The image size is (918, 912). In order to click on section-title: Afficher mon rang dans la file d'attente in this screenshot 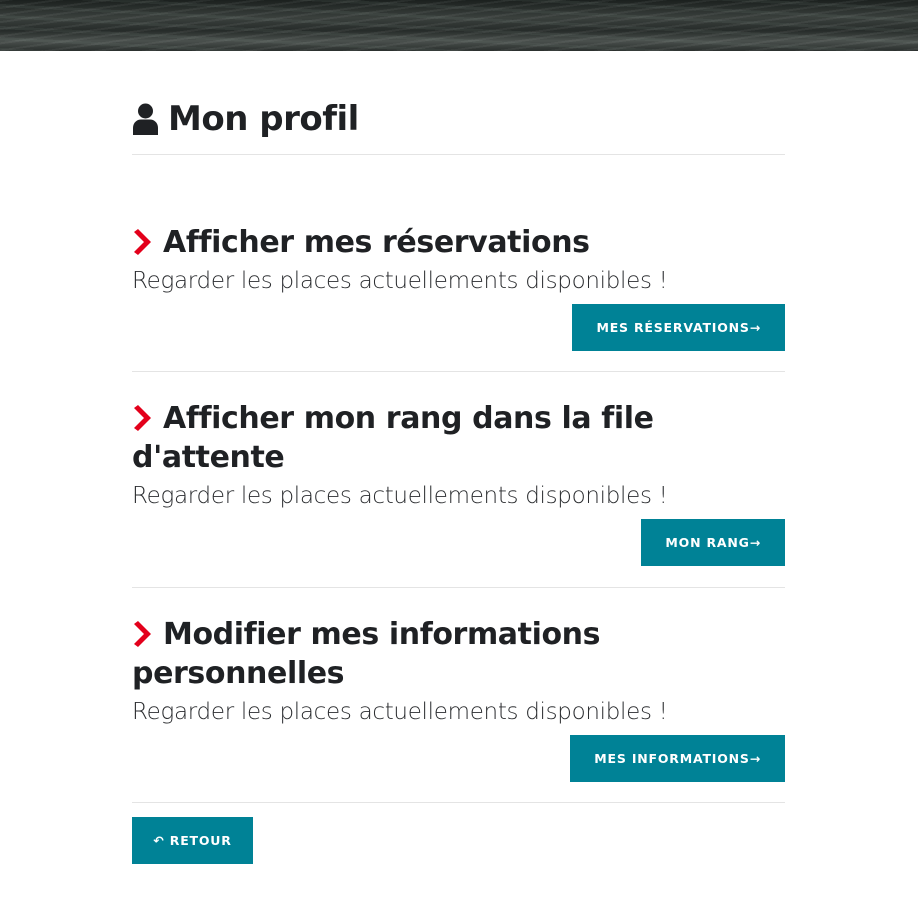, I will do `click(458, 438)`.